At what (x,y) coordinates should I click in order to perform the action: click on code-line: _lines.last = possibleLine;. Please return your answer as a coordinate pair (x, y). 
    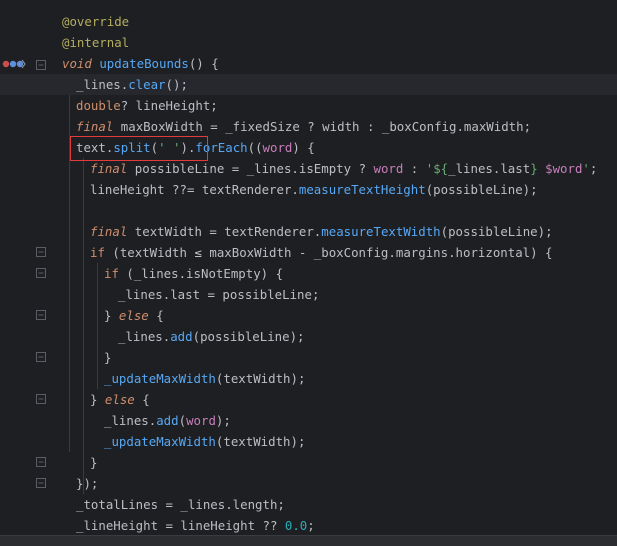
    Looking at the image, I should click on (336, 294).